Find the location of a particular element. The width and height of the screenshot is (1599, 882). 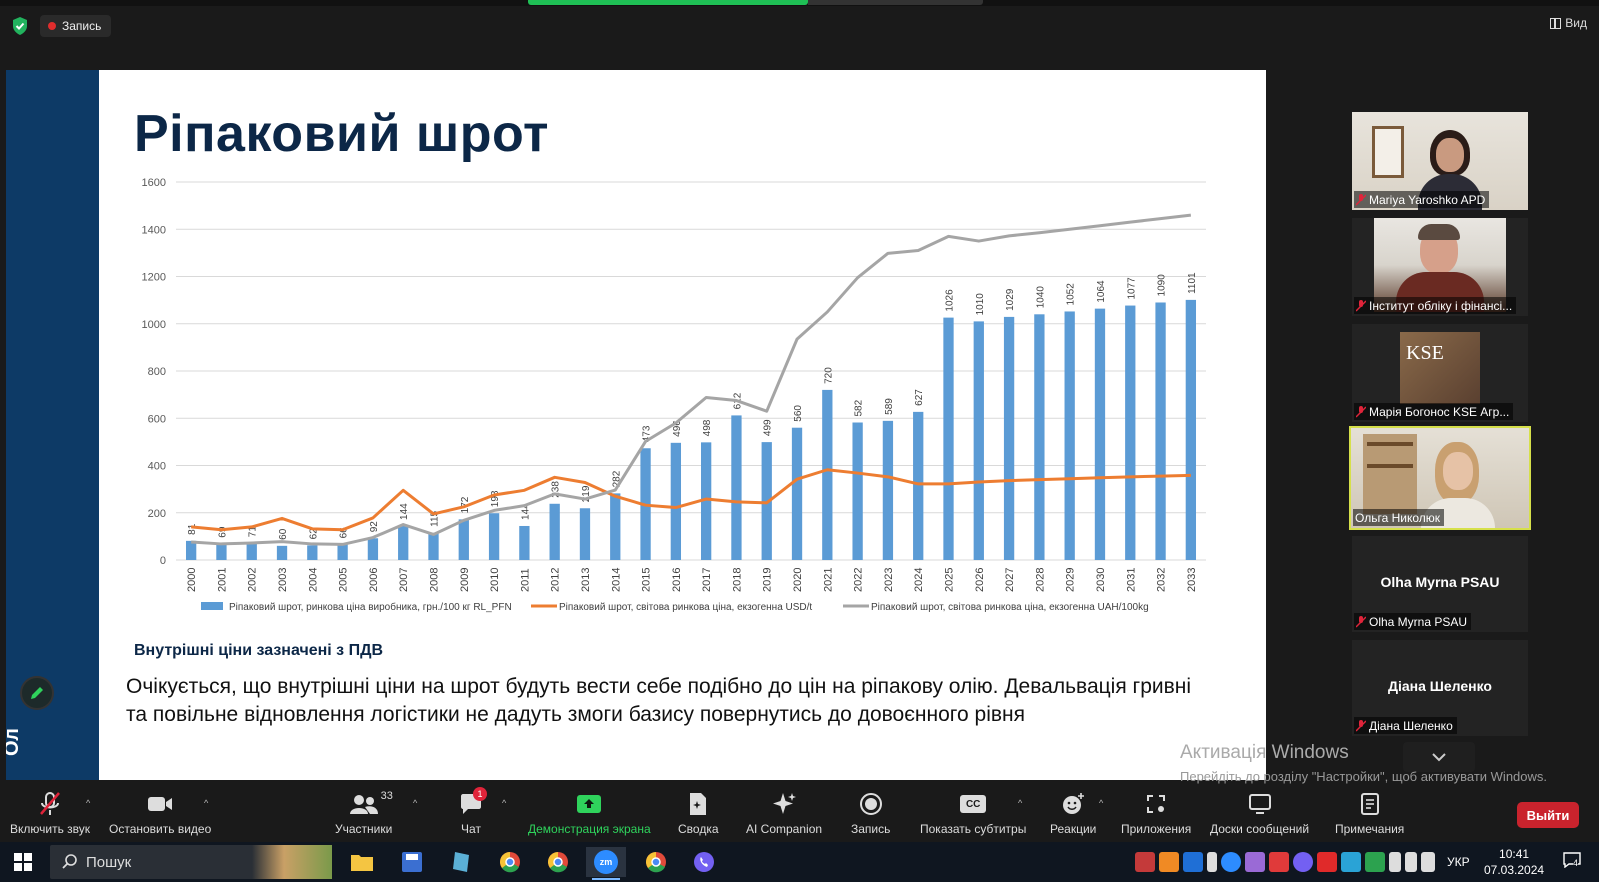

participant-name: Ольга Николюк is located at coordinates (1398, 517).